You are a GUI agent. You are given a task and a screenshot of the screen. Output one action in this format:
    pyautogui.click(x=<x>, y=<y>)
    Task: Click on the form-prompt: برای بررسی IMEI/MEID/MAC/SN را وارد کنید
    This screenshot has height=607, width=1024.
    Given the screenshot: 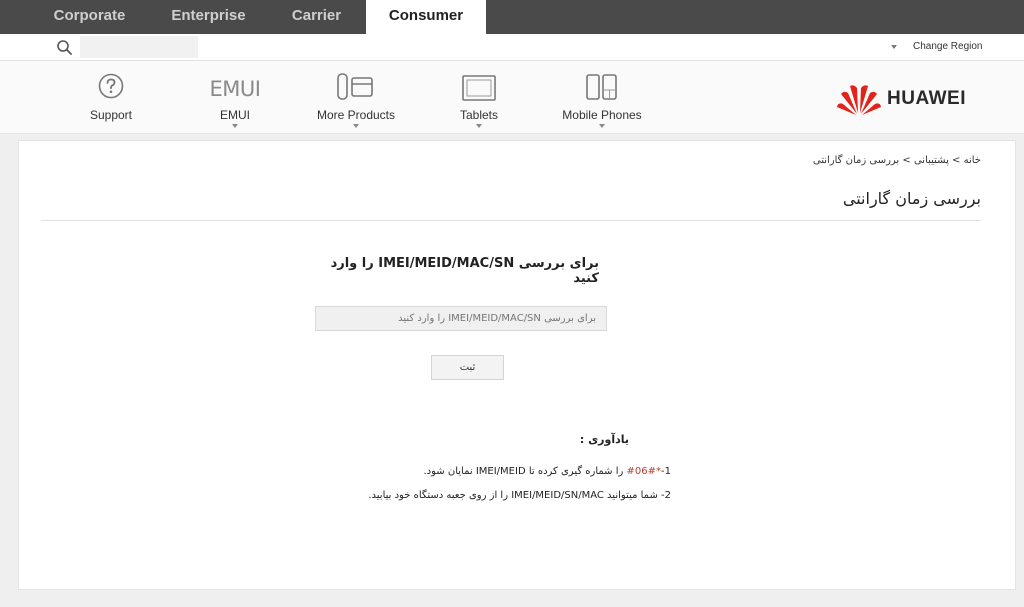 What is the action you would take?
    pyautogui.click(x=464, y=271)
    